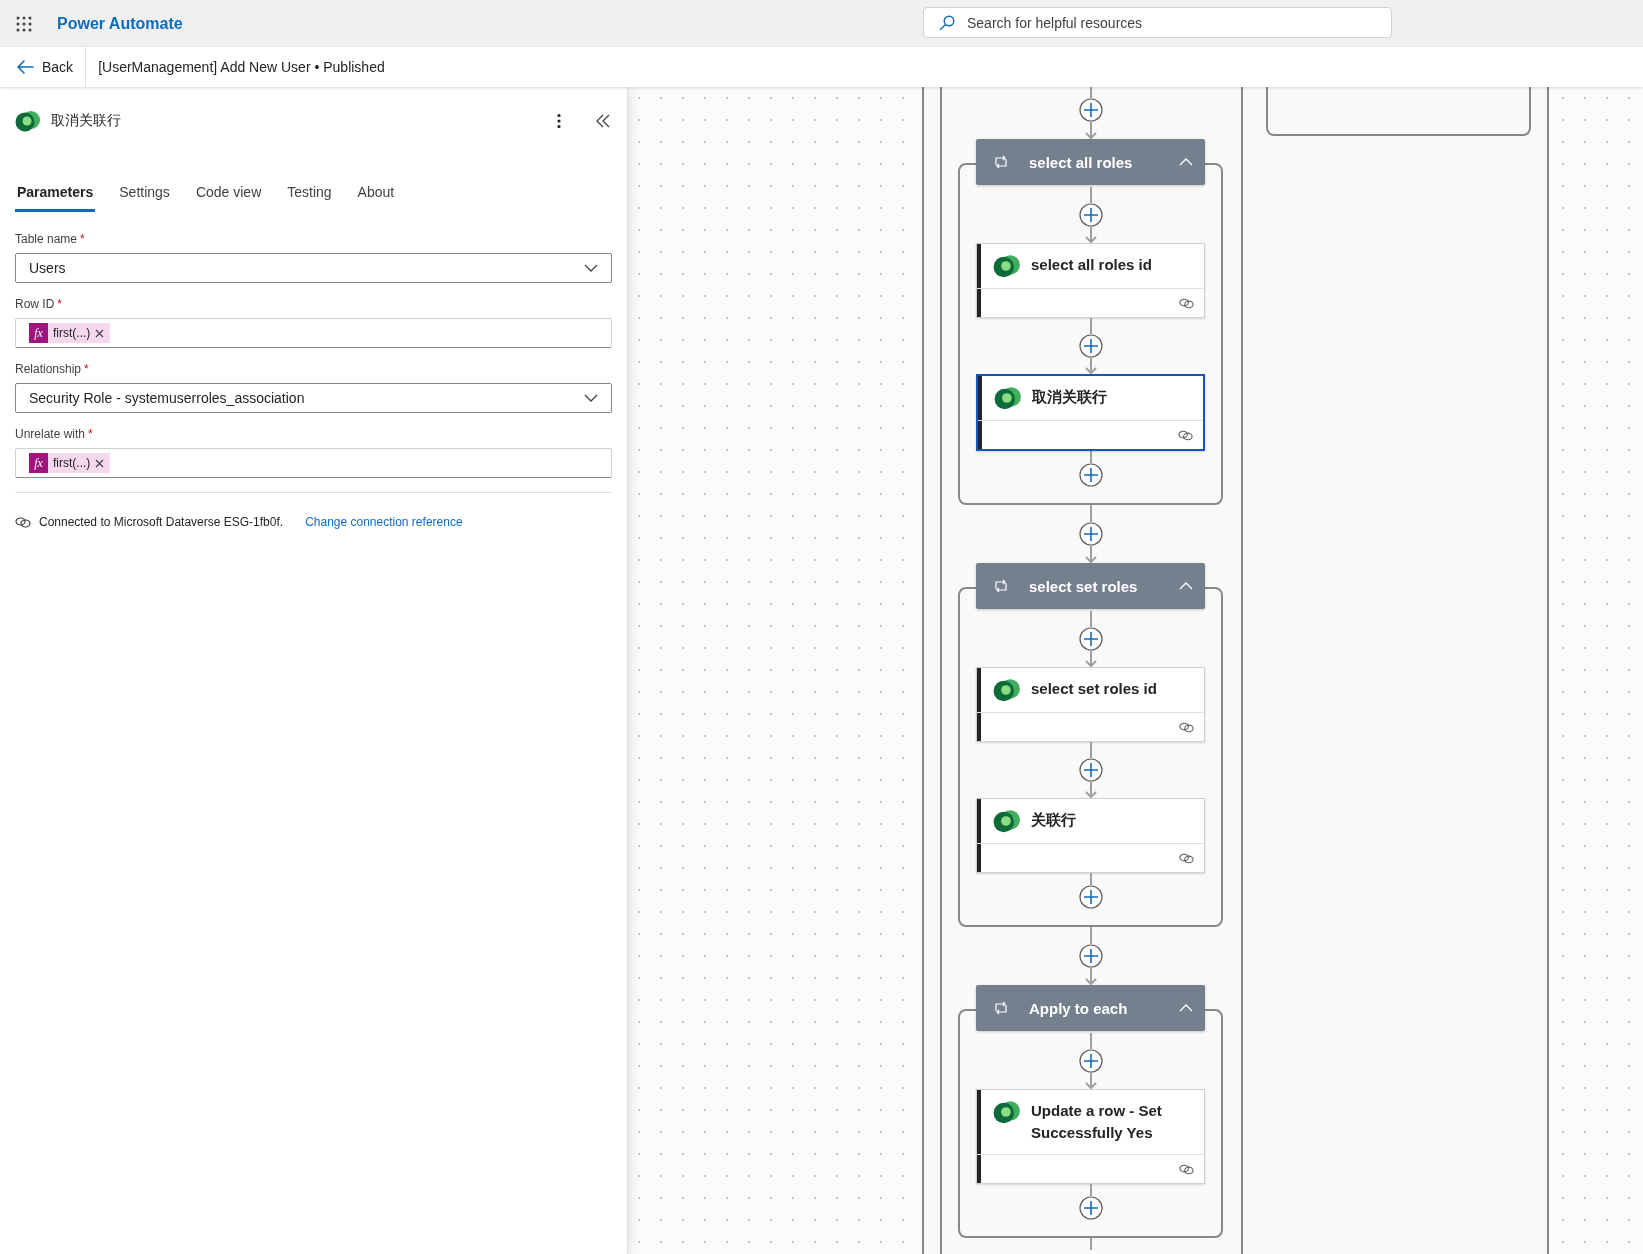 Image resolution: width=1643 pixels, height=1254 pixels. Describe the element at coordinates (233, 195) in the screenshot. I see `tab: Code view` at that location.